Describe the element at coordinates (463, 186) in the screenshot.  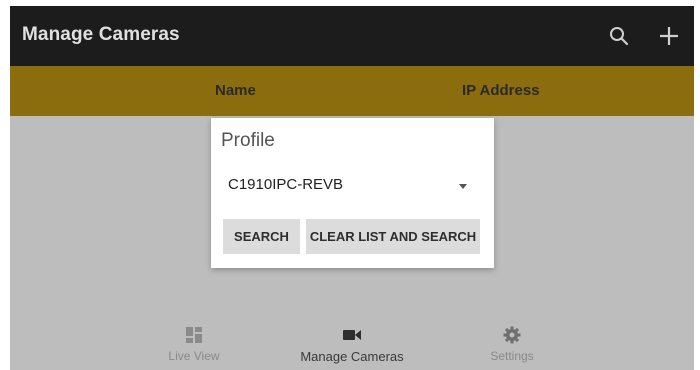
I see `dropdown-arrow-icon` at that location.